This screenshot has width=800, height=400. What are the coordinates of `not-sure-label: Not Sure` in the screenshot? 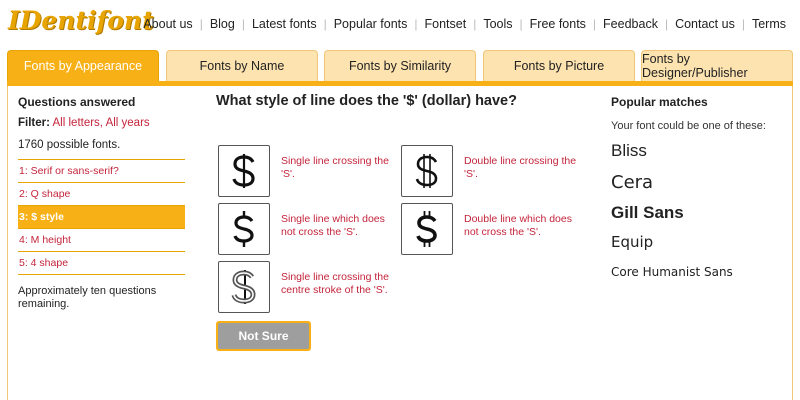 It's located at (263, 336).